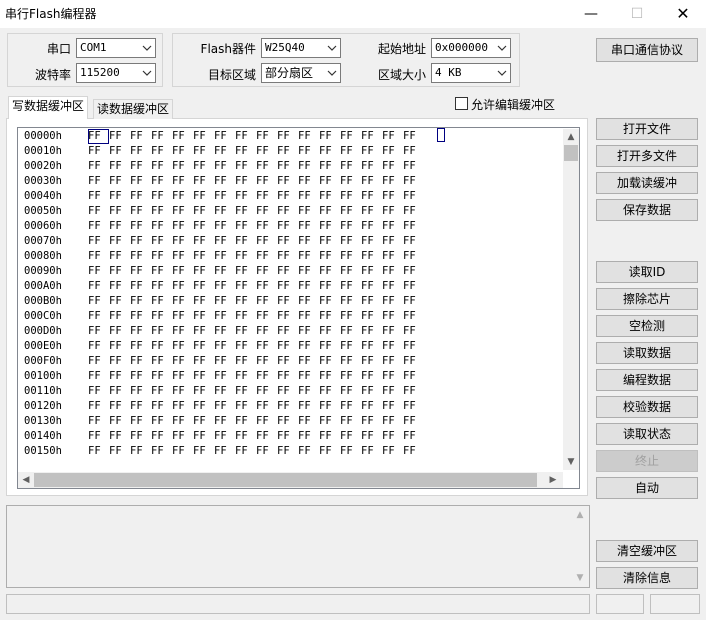 This screenshot has height=620, width=706. Describe the element at coordinates (647, 380) in the screenshot. I see `program-data-button: 编程数据` at that location.